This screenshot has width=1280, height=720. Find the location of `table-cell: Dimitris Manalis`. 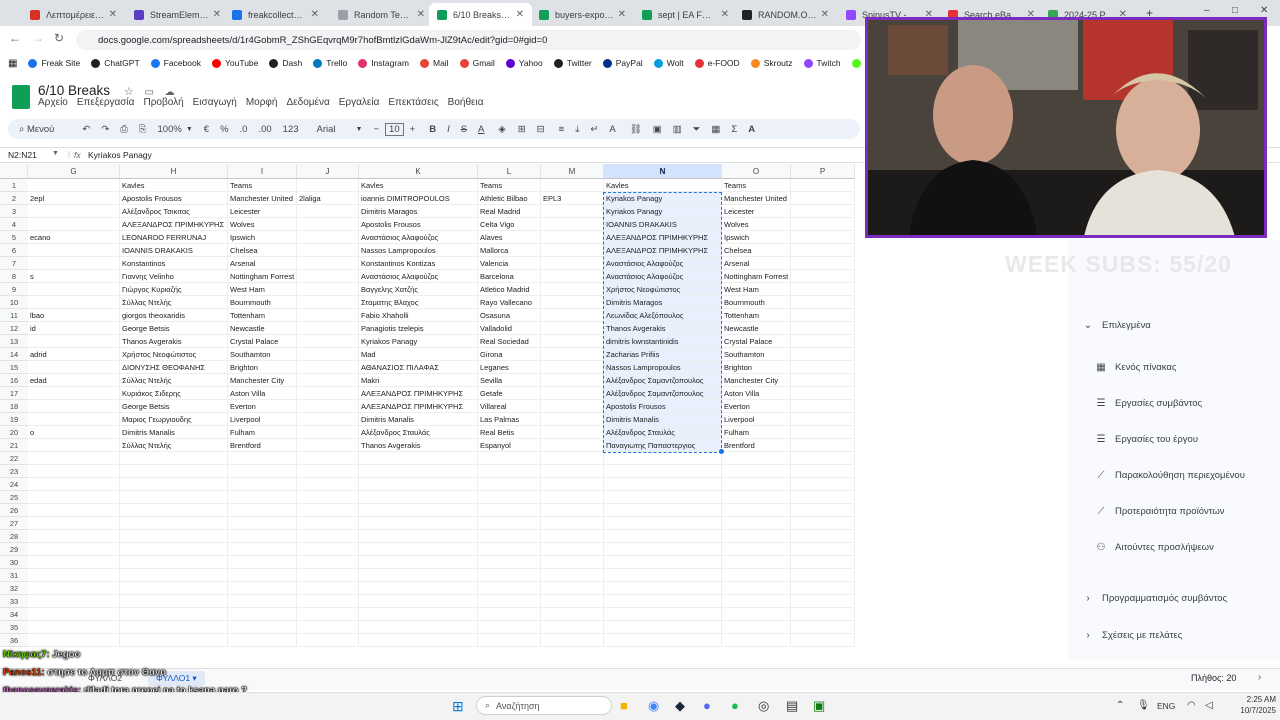

table-cell: Dimitris Manalis is located at coordinates (418, 419).